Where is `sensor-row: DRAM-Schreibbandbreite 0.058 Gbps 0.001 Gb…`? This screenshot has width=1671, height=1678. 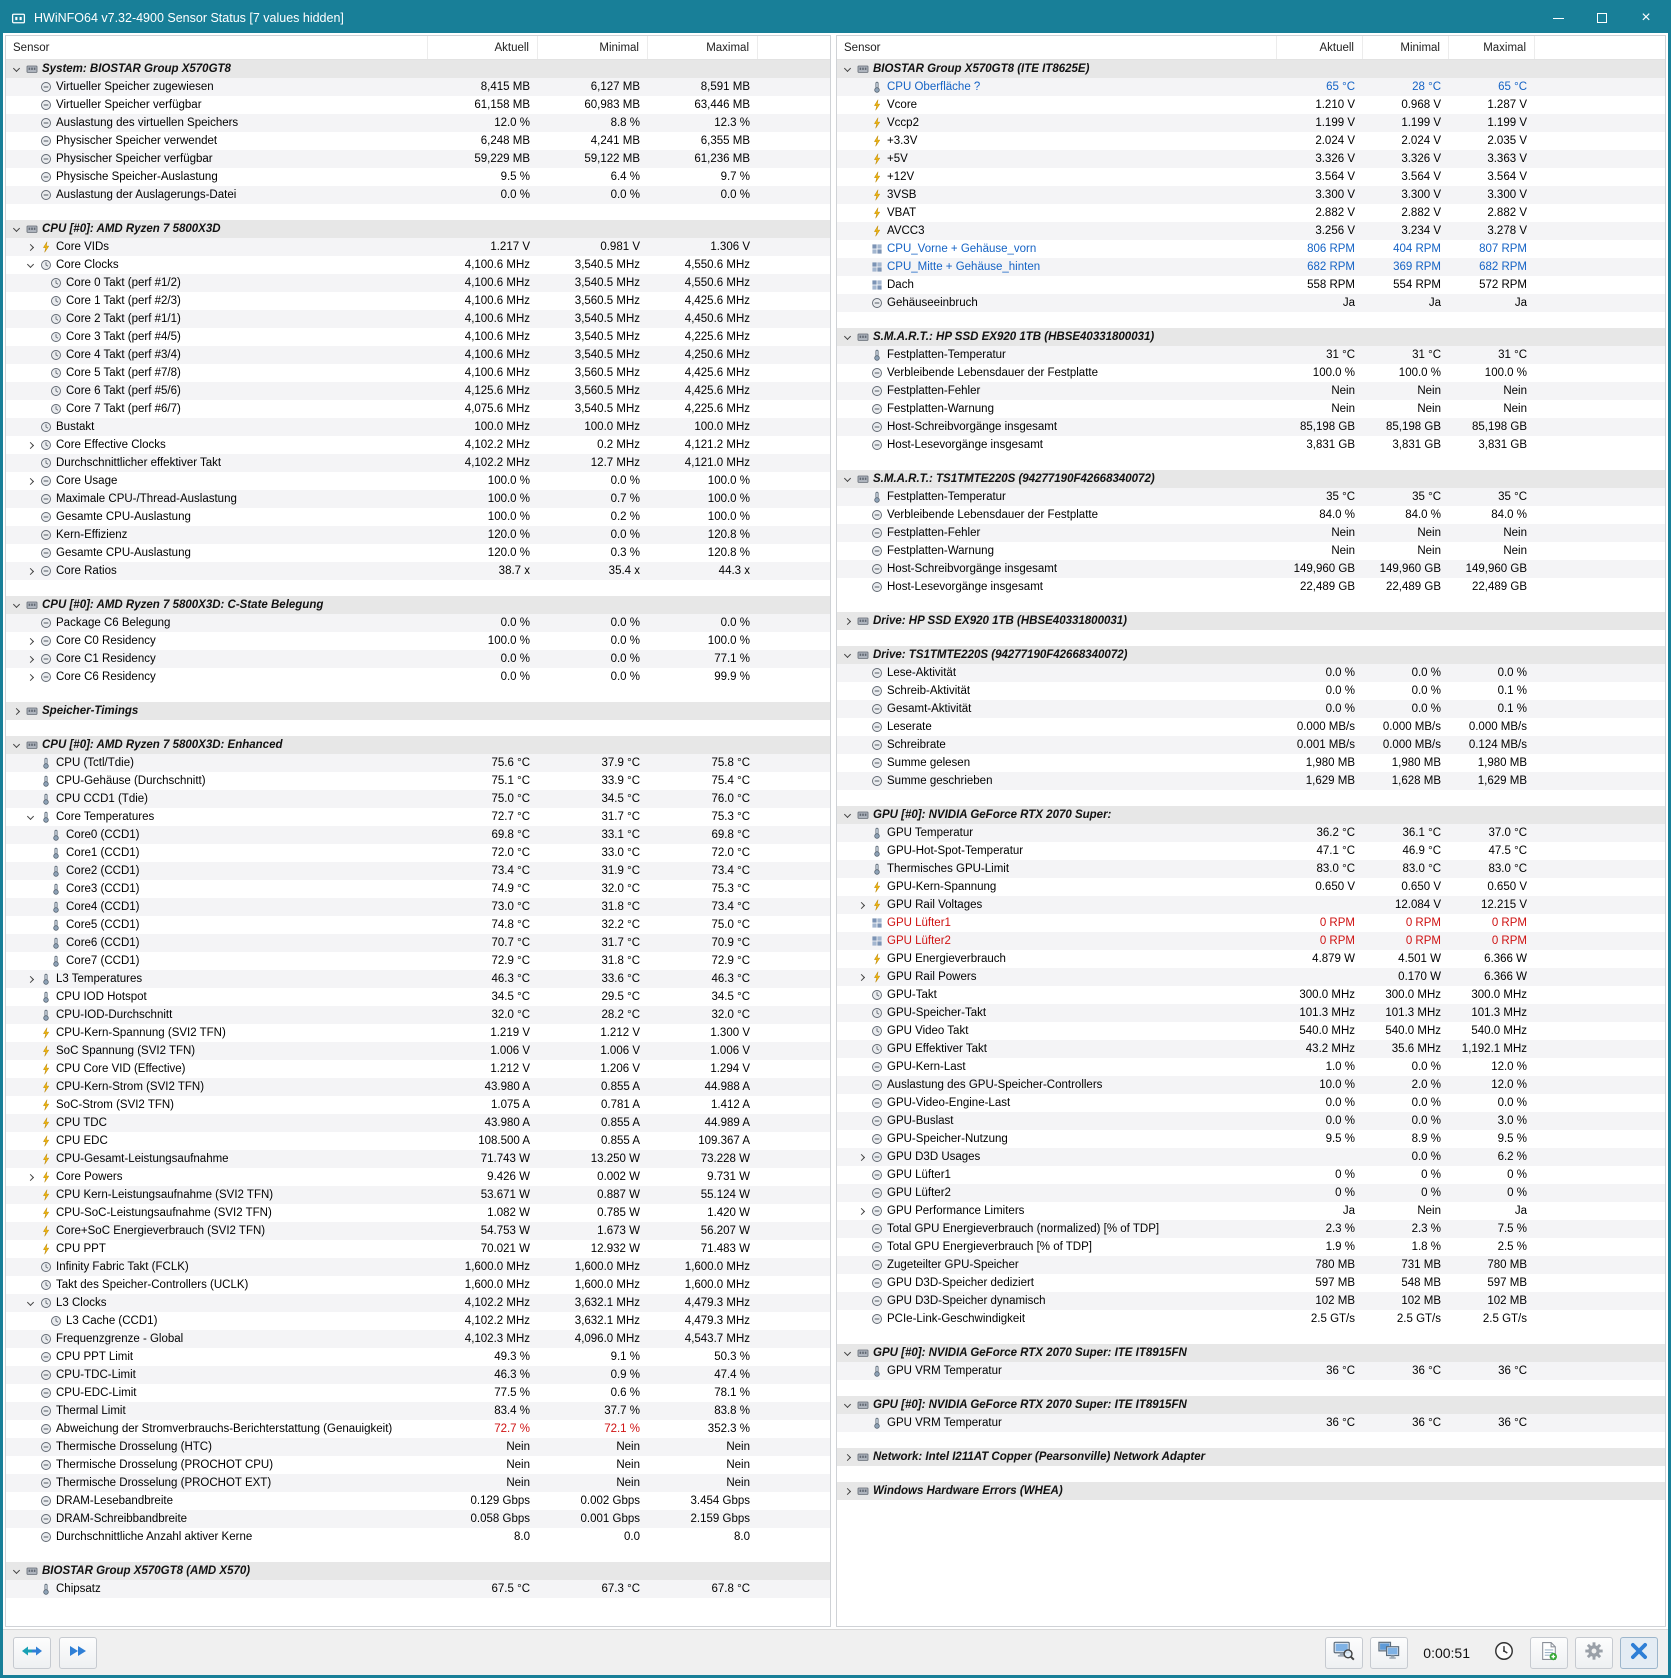
sensor-row: DRAM-Schreibbandbreite 0.058 Gbps 0.001 Gb… is located at coordinates (418, 1519).